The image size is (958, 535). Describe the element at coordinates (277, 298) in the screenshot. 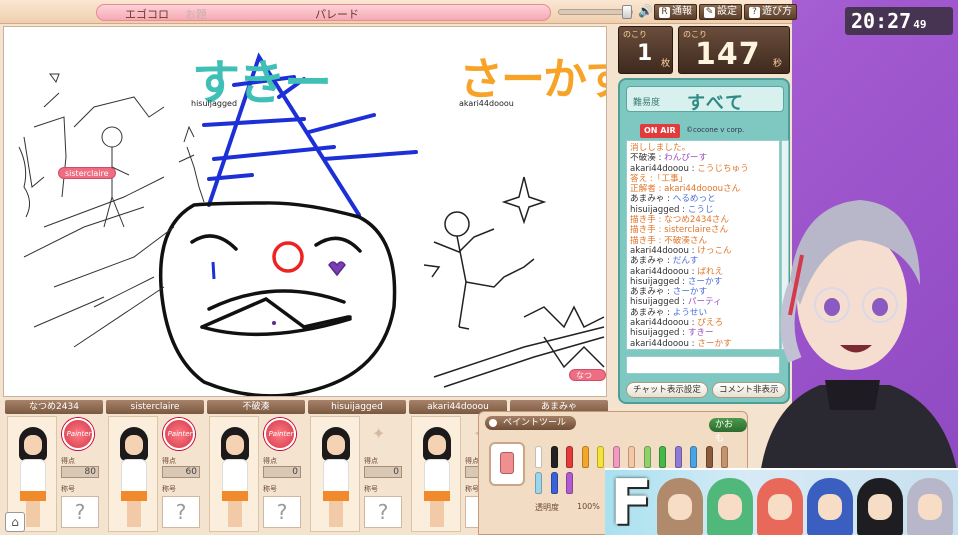

I see `clown-face-drawing` at that location.